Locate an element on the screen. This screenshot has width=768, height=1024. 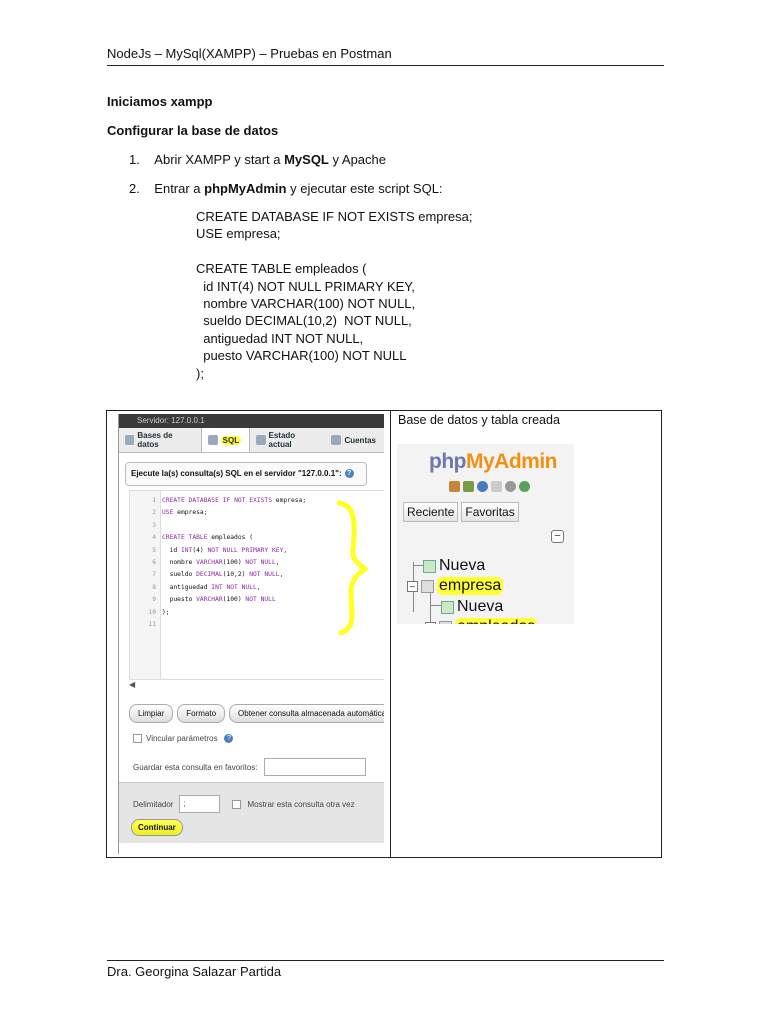
tree-item-empresa: – empresa is located at coordinates (455, 586).